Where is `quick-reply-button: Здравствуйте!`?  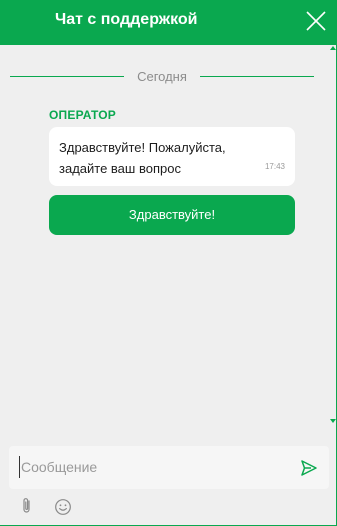 quick-reply-button: Здравствуйте! is located at coordinates (172, 215).